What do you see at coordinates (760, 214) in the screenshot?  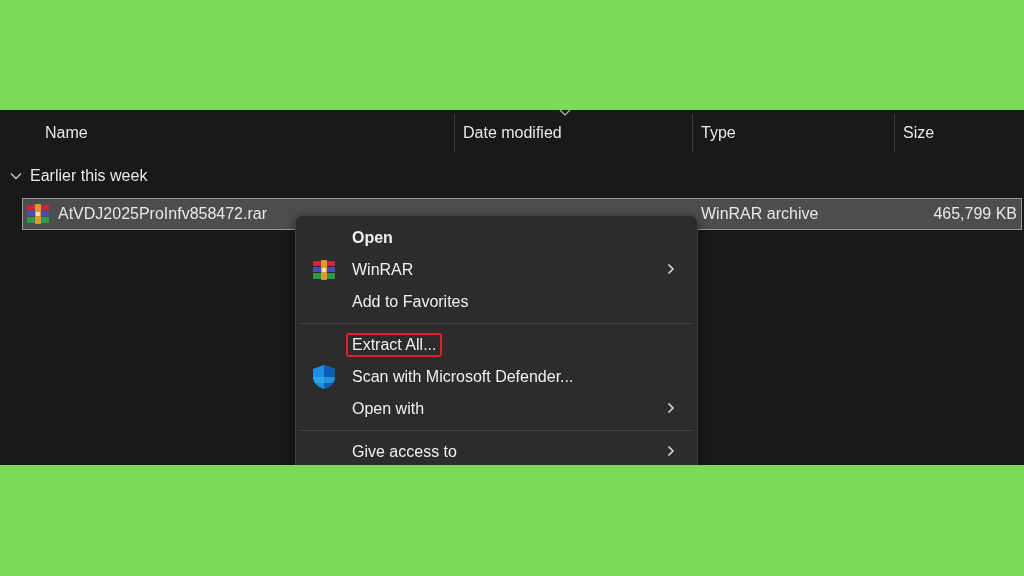 I see `file-type: WinRAR archive` at bounding box center [760, 214].